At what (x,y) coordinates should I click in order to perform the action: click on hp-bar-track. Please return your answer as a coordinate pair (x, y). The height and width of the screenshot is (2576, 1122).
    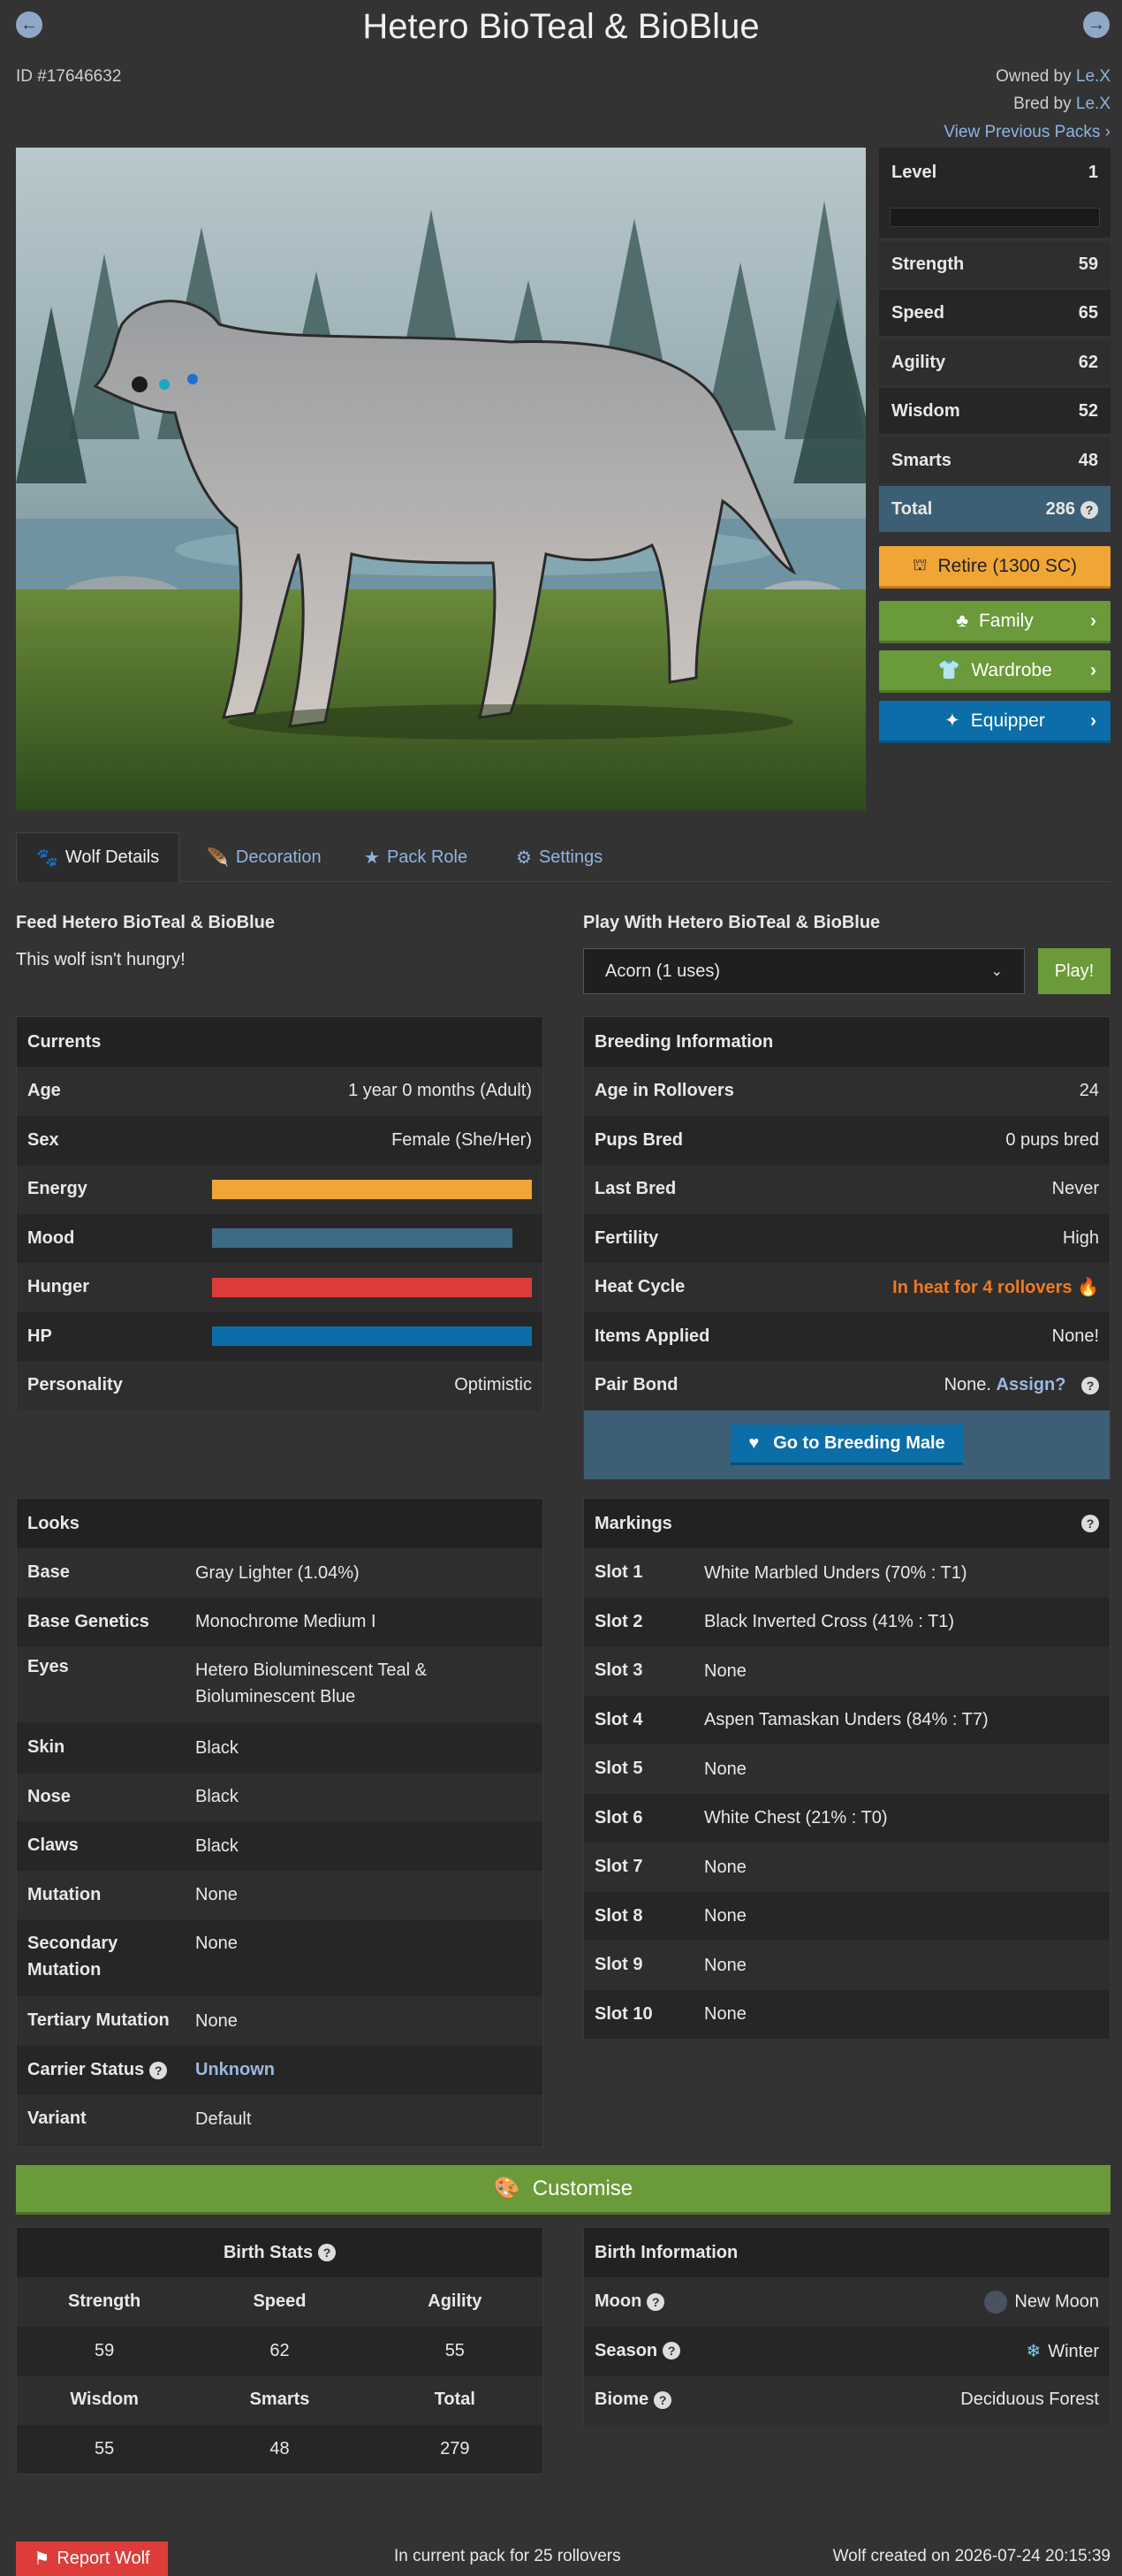
    Looking at the image, I should click on (372, 1336).